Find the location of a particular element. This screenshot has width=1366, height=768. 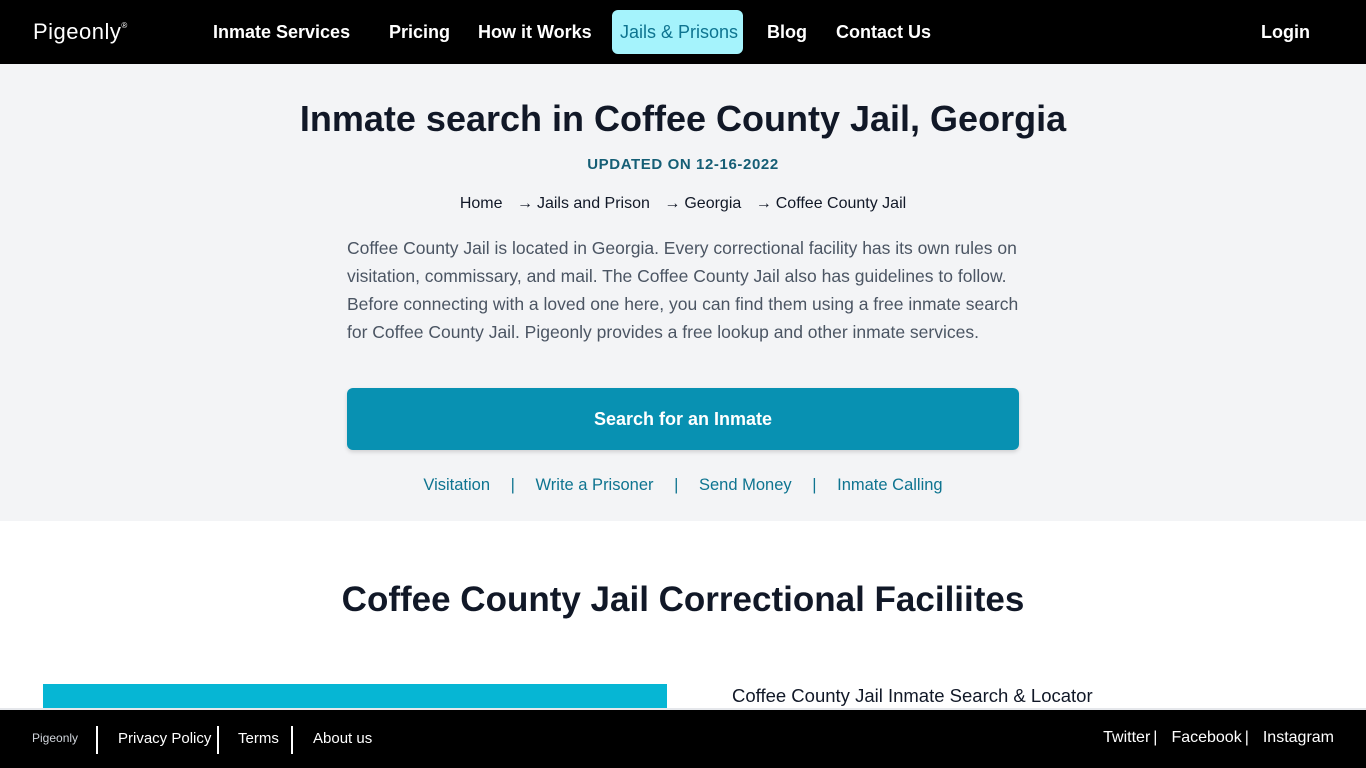

pigeonly-logo: Pigeonly® is located at coordinates (80, 32).